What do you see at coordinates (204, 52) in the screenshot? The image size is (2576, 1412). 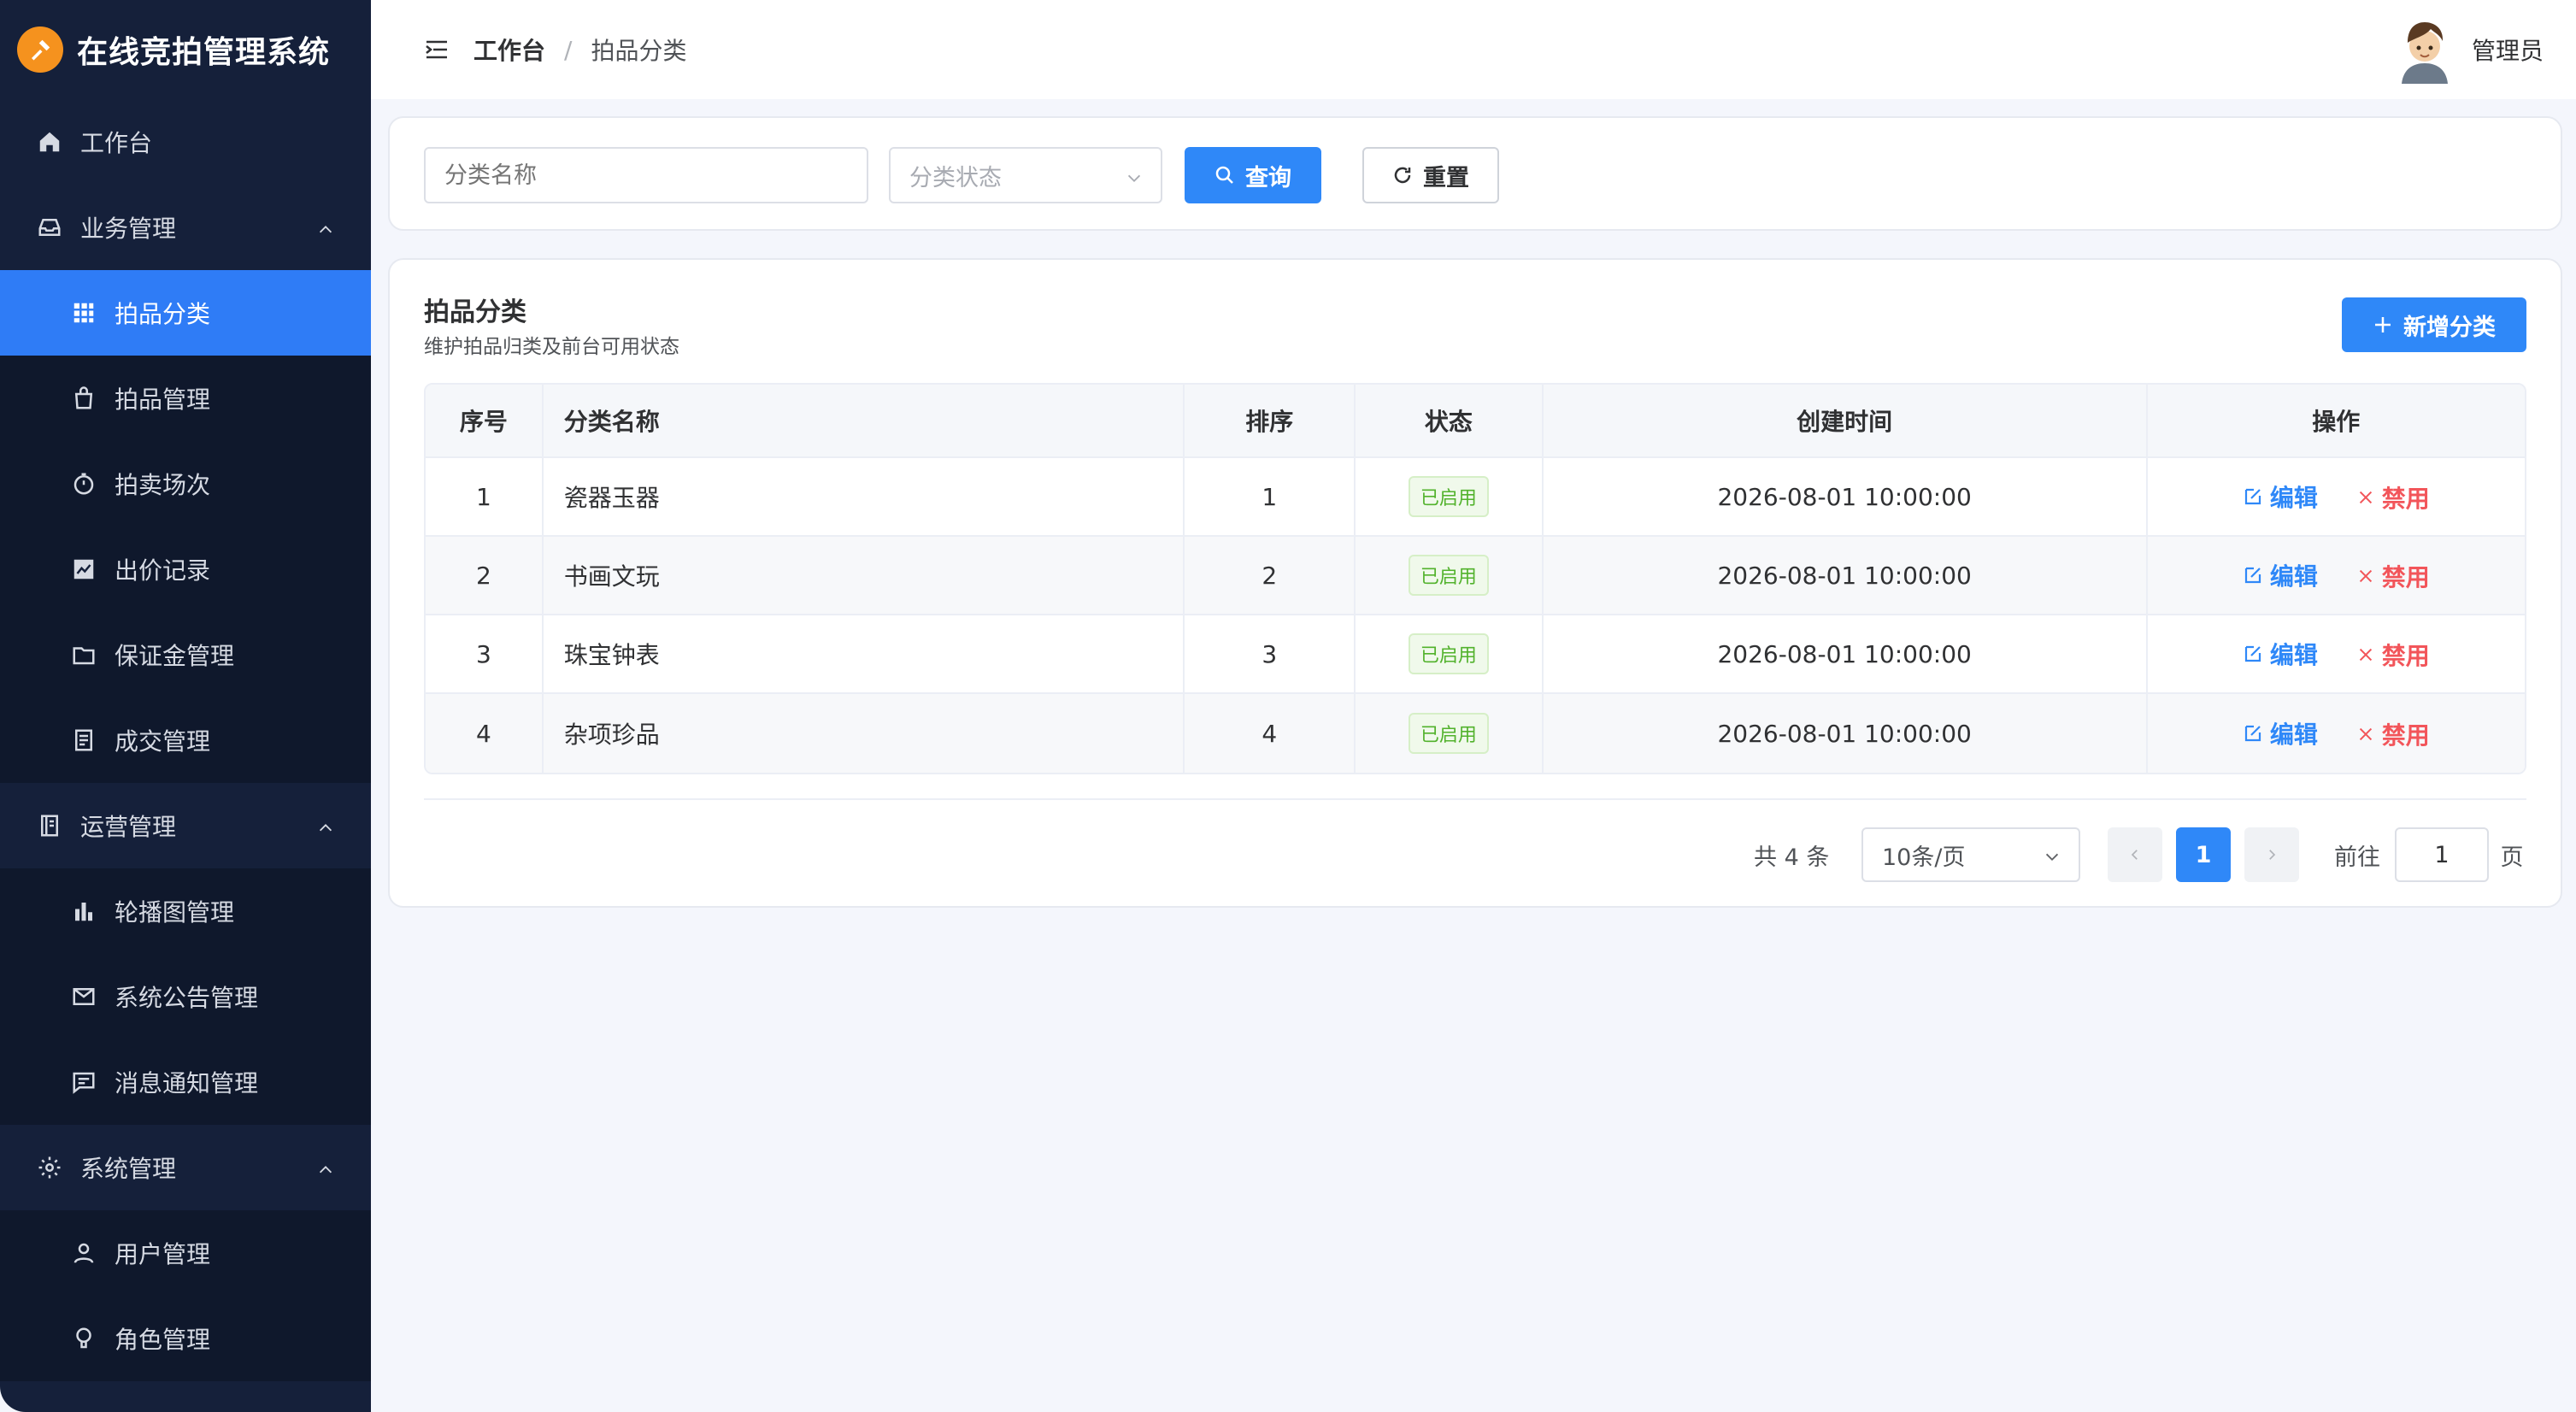 I see `app-title: 在线竞拍管理系统` at bounding box center [204, 52].